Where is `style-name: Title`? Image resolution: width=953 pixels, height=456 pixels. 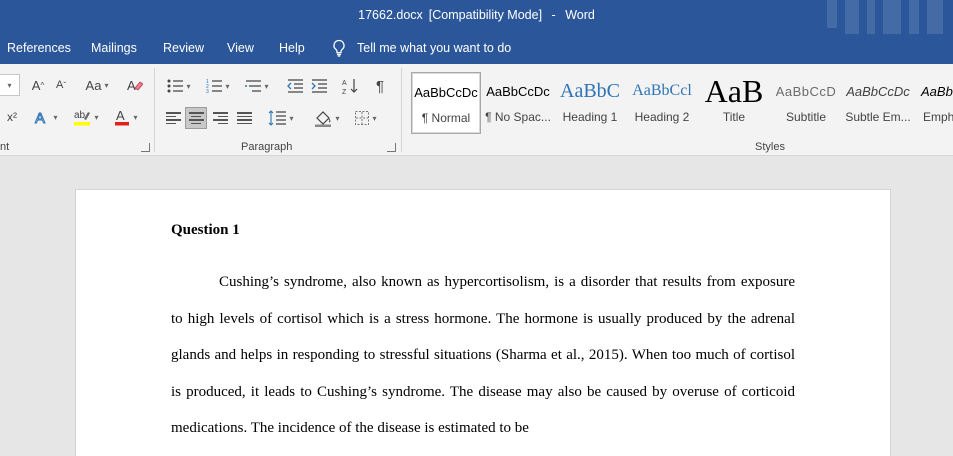 style-name: Title is located at coordinates (734, 117).